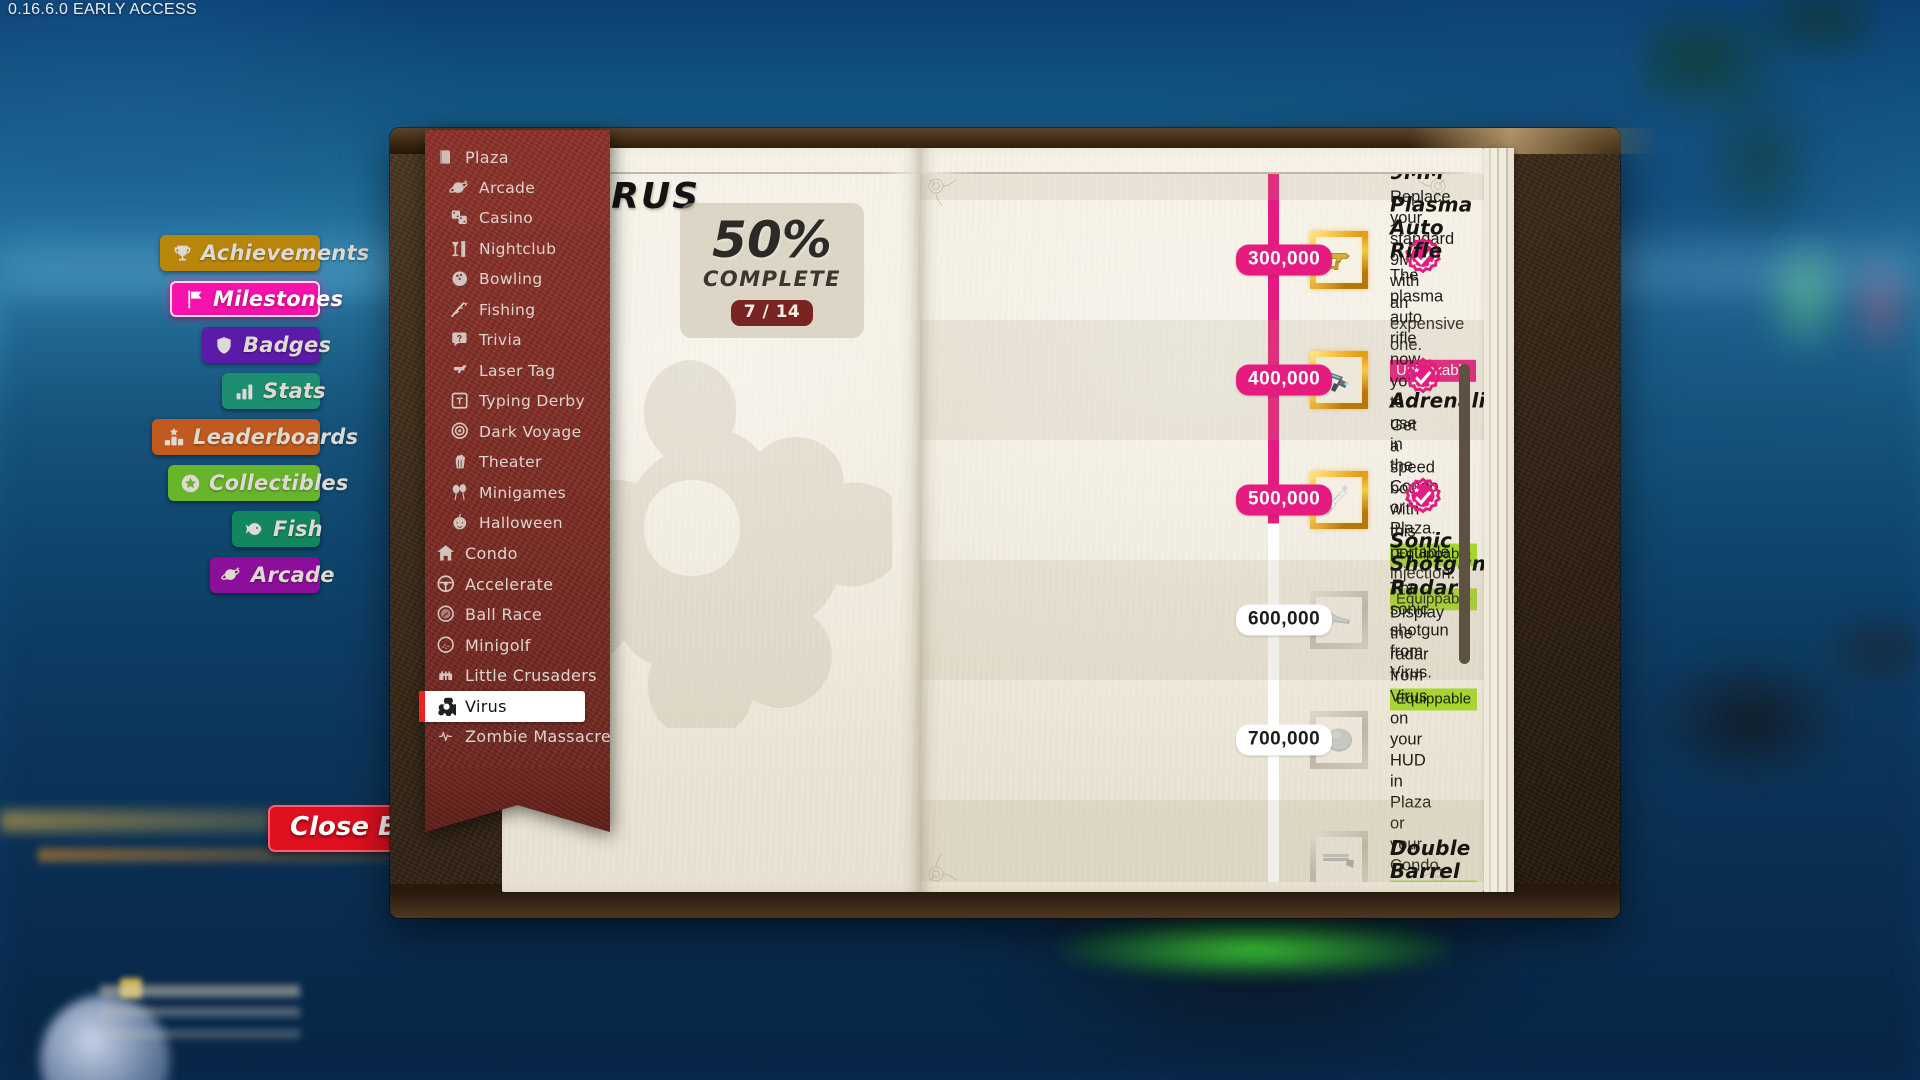 Image resolution: width=1920 pixels, height=1080 pixels. What do you see at coordinates (523, 492) in the screenshot?
I see `sidebar-item-label: Minigames` at bounding box center [523, 492].